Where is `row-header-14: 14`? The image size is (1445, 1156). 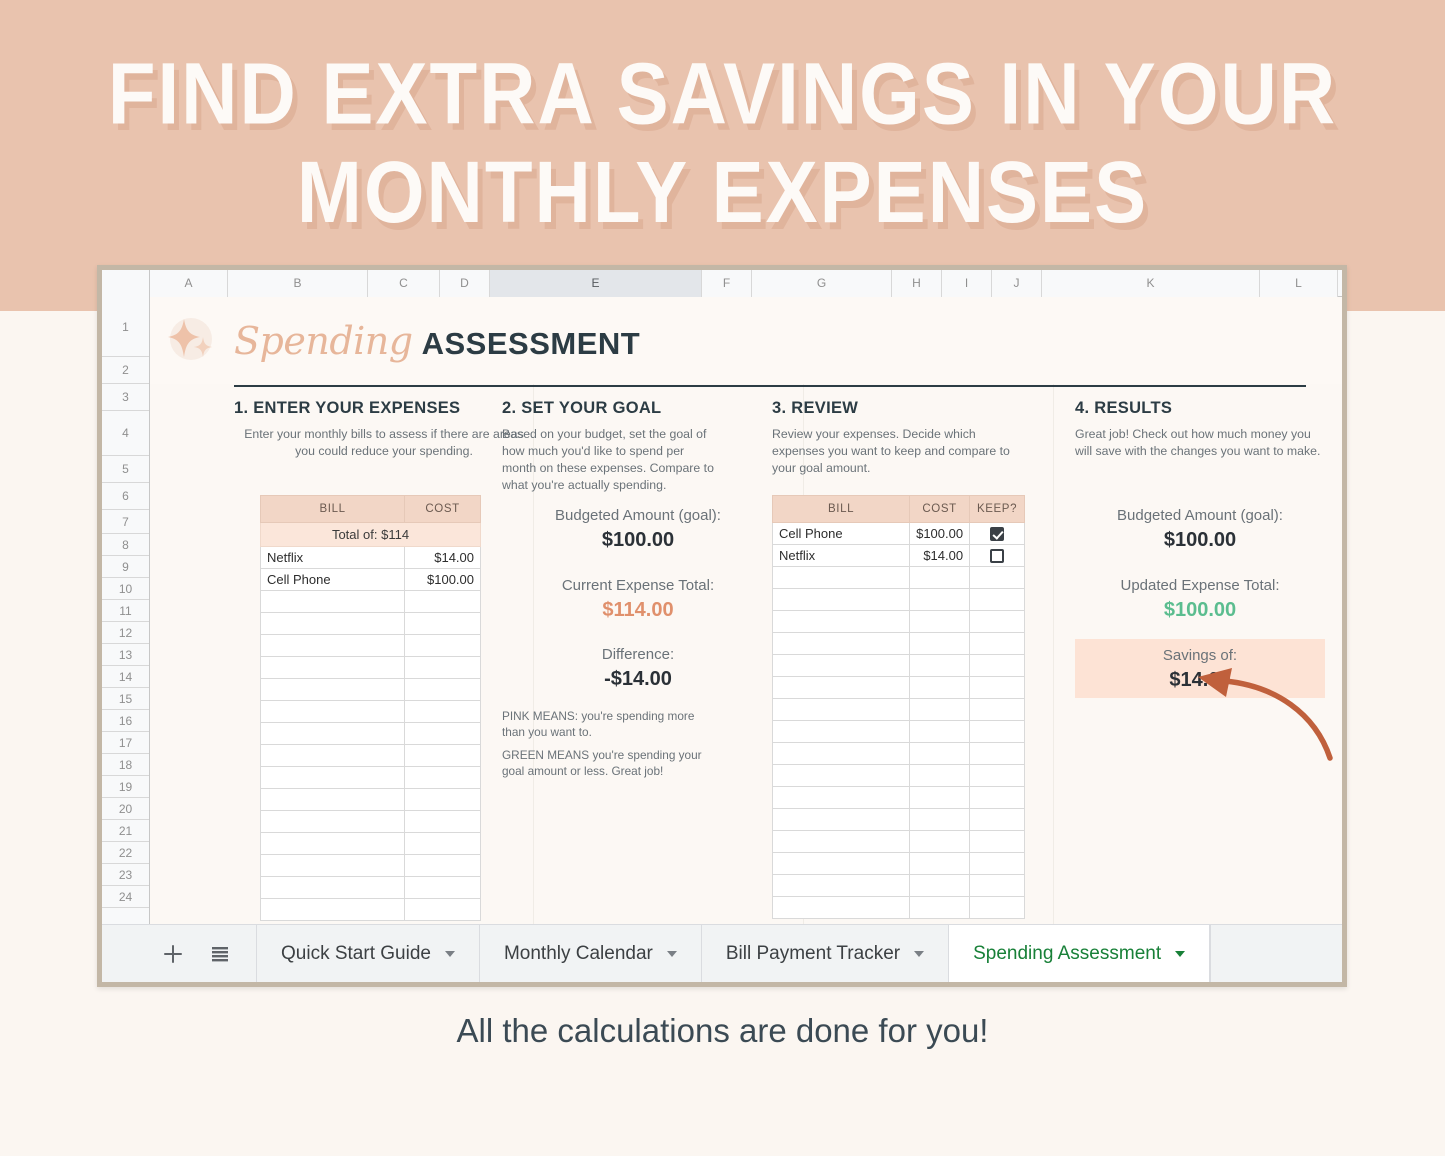 row-header-14: 14 is located at coordinates (125, 677).